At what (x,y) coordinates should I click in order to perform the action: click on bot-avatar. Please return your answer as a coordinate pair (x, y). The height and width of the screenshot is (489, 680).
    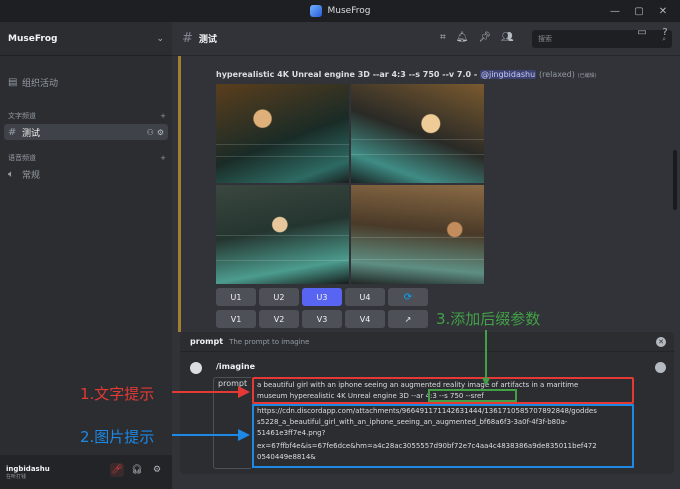
    Looking at the image, I should click on (196, 368).